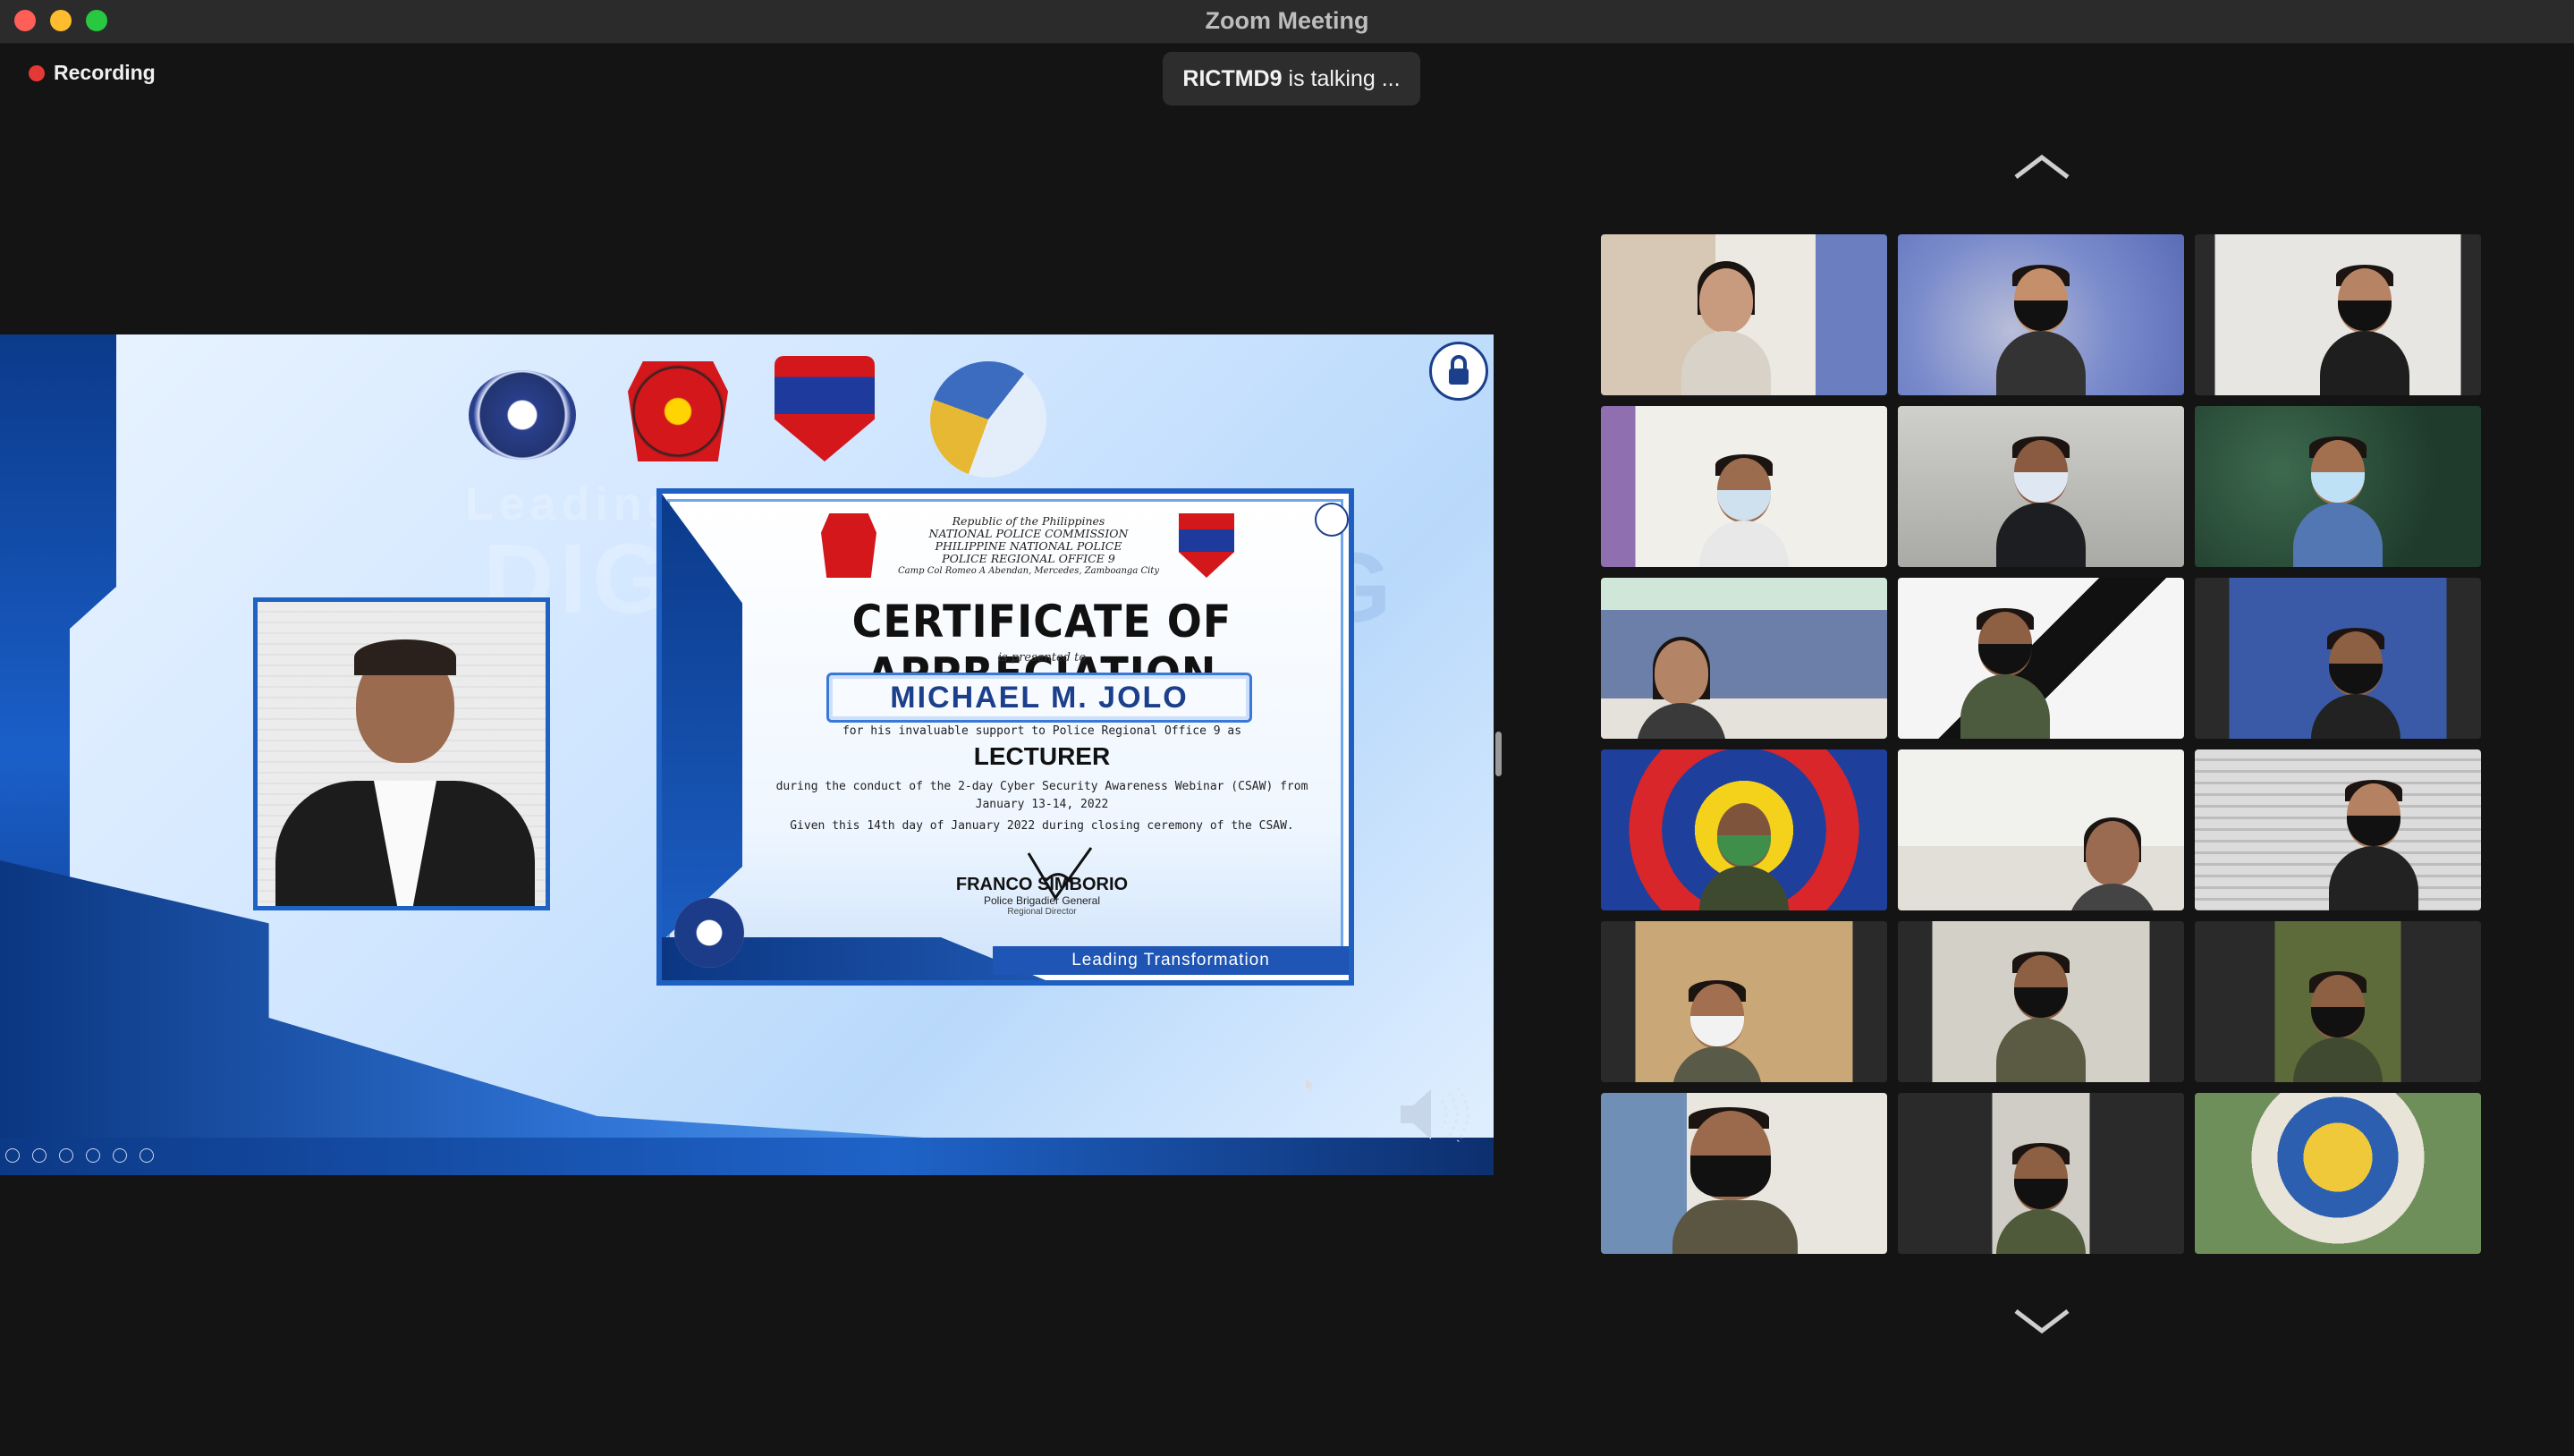 This screenshot has width=2574, height=1456. What do you see at coordinates (1310, 1085) in the screenshot?
I see `mouse-cursor-icon` at bounding box center [1310, 1085].